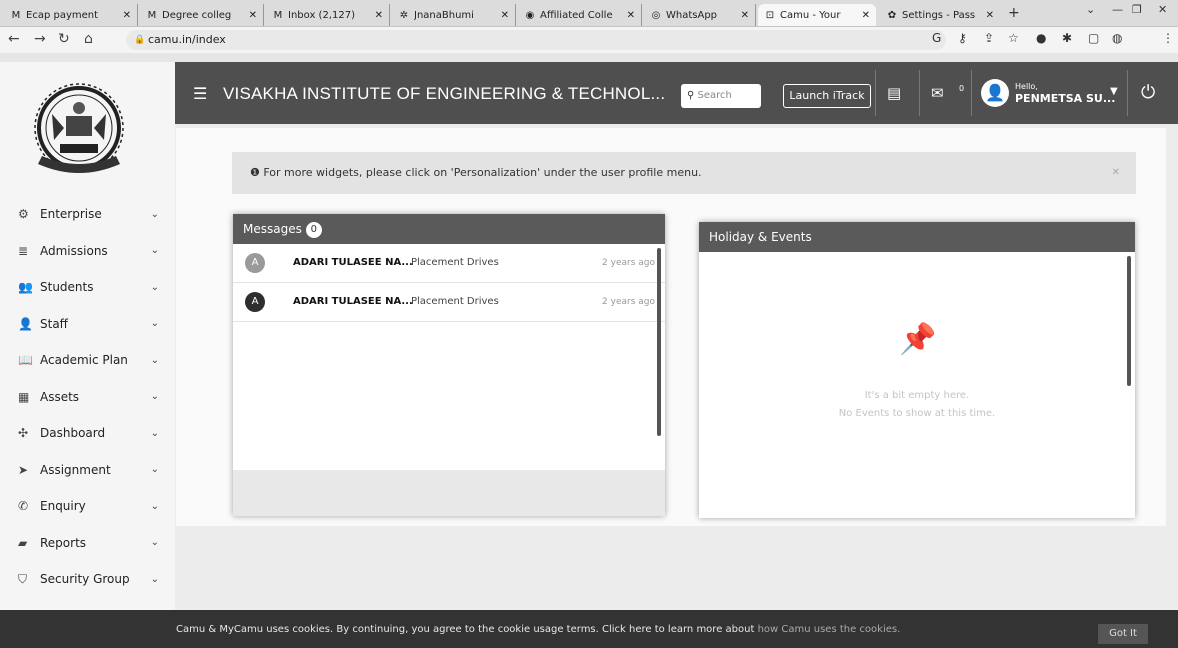  What do you see at coordinates (1013, 38) in the screenshot?
I see `bookmark-star-icon: ☆` at bounding box center [1013, 38].